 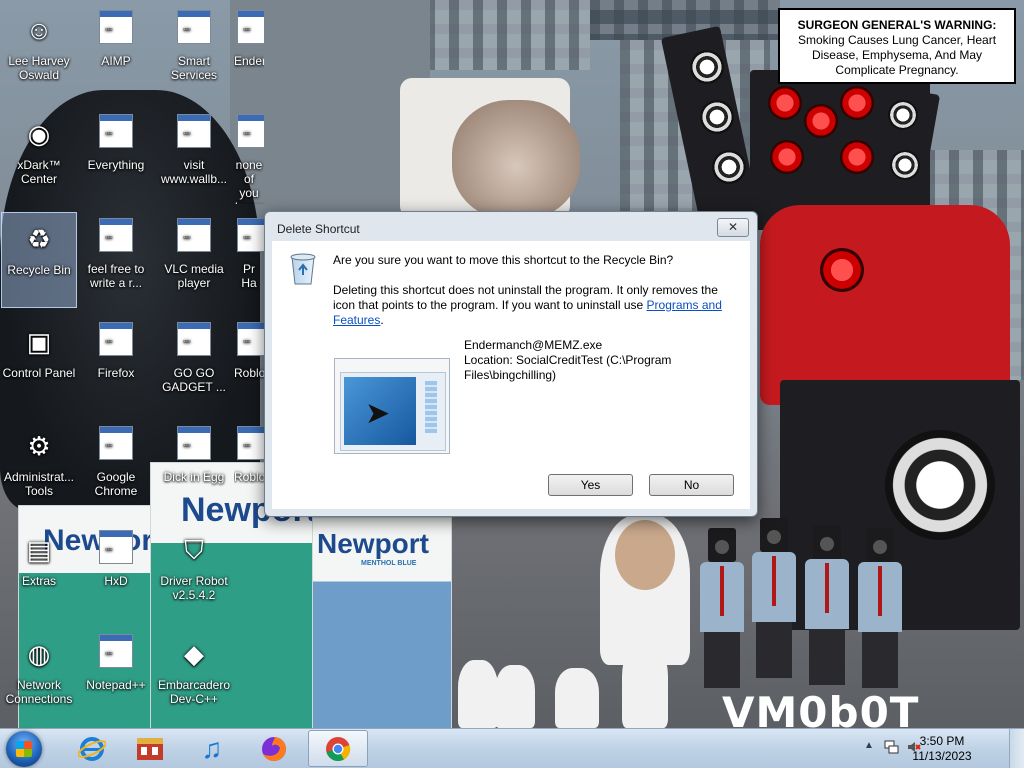 What do you see at coordinates (249, 260) in the screenshot?
I see `desktop-icon: Pr Ha` at bounding box center [249, 260].